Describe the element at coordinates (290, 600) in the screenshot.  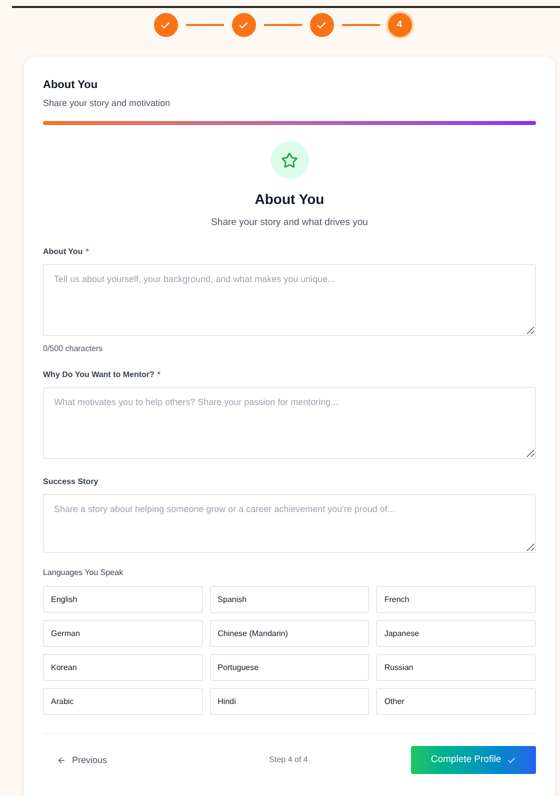
I see `language-option: Spanish` at that location.